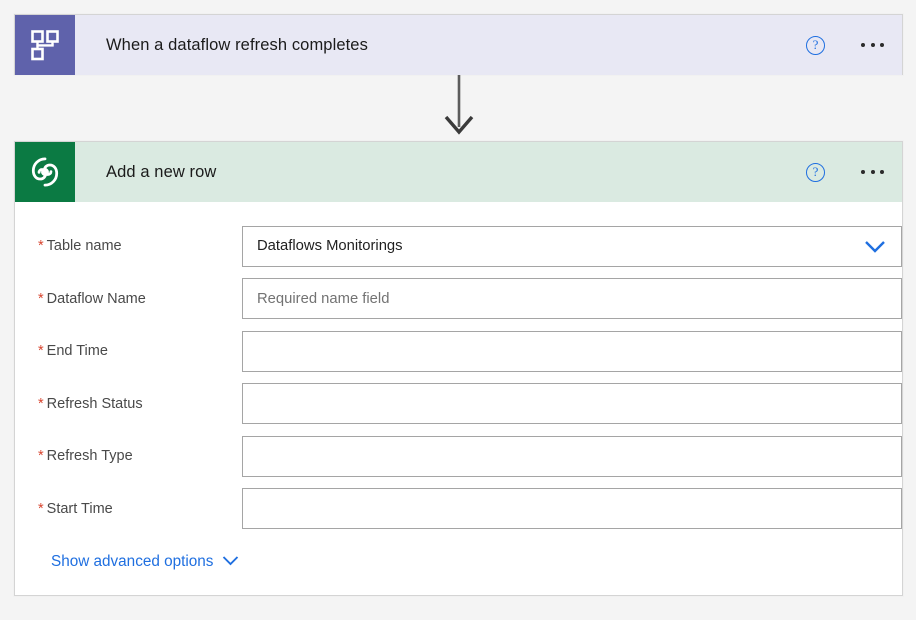 This screenshot has width=916, height=620. Describe the element at coordinates (89, 456) in the screenshot. I see `field-label-text: Refresh Type` at that location.